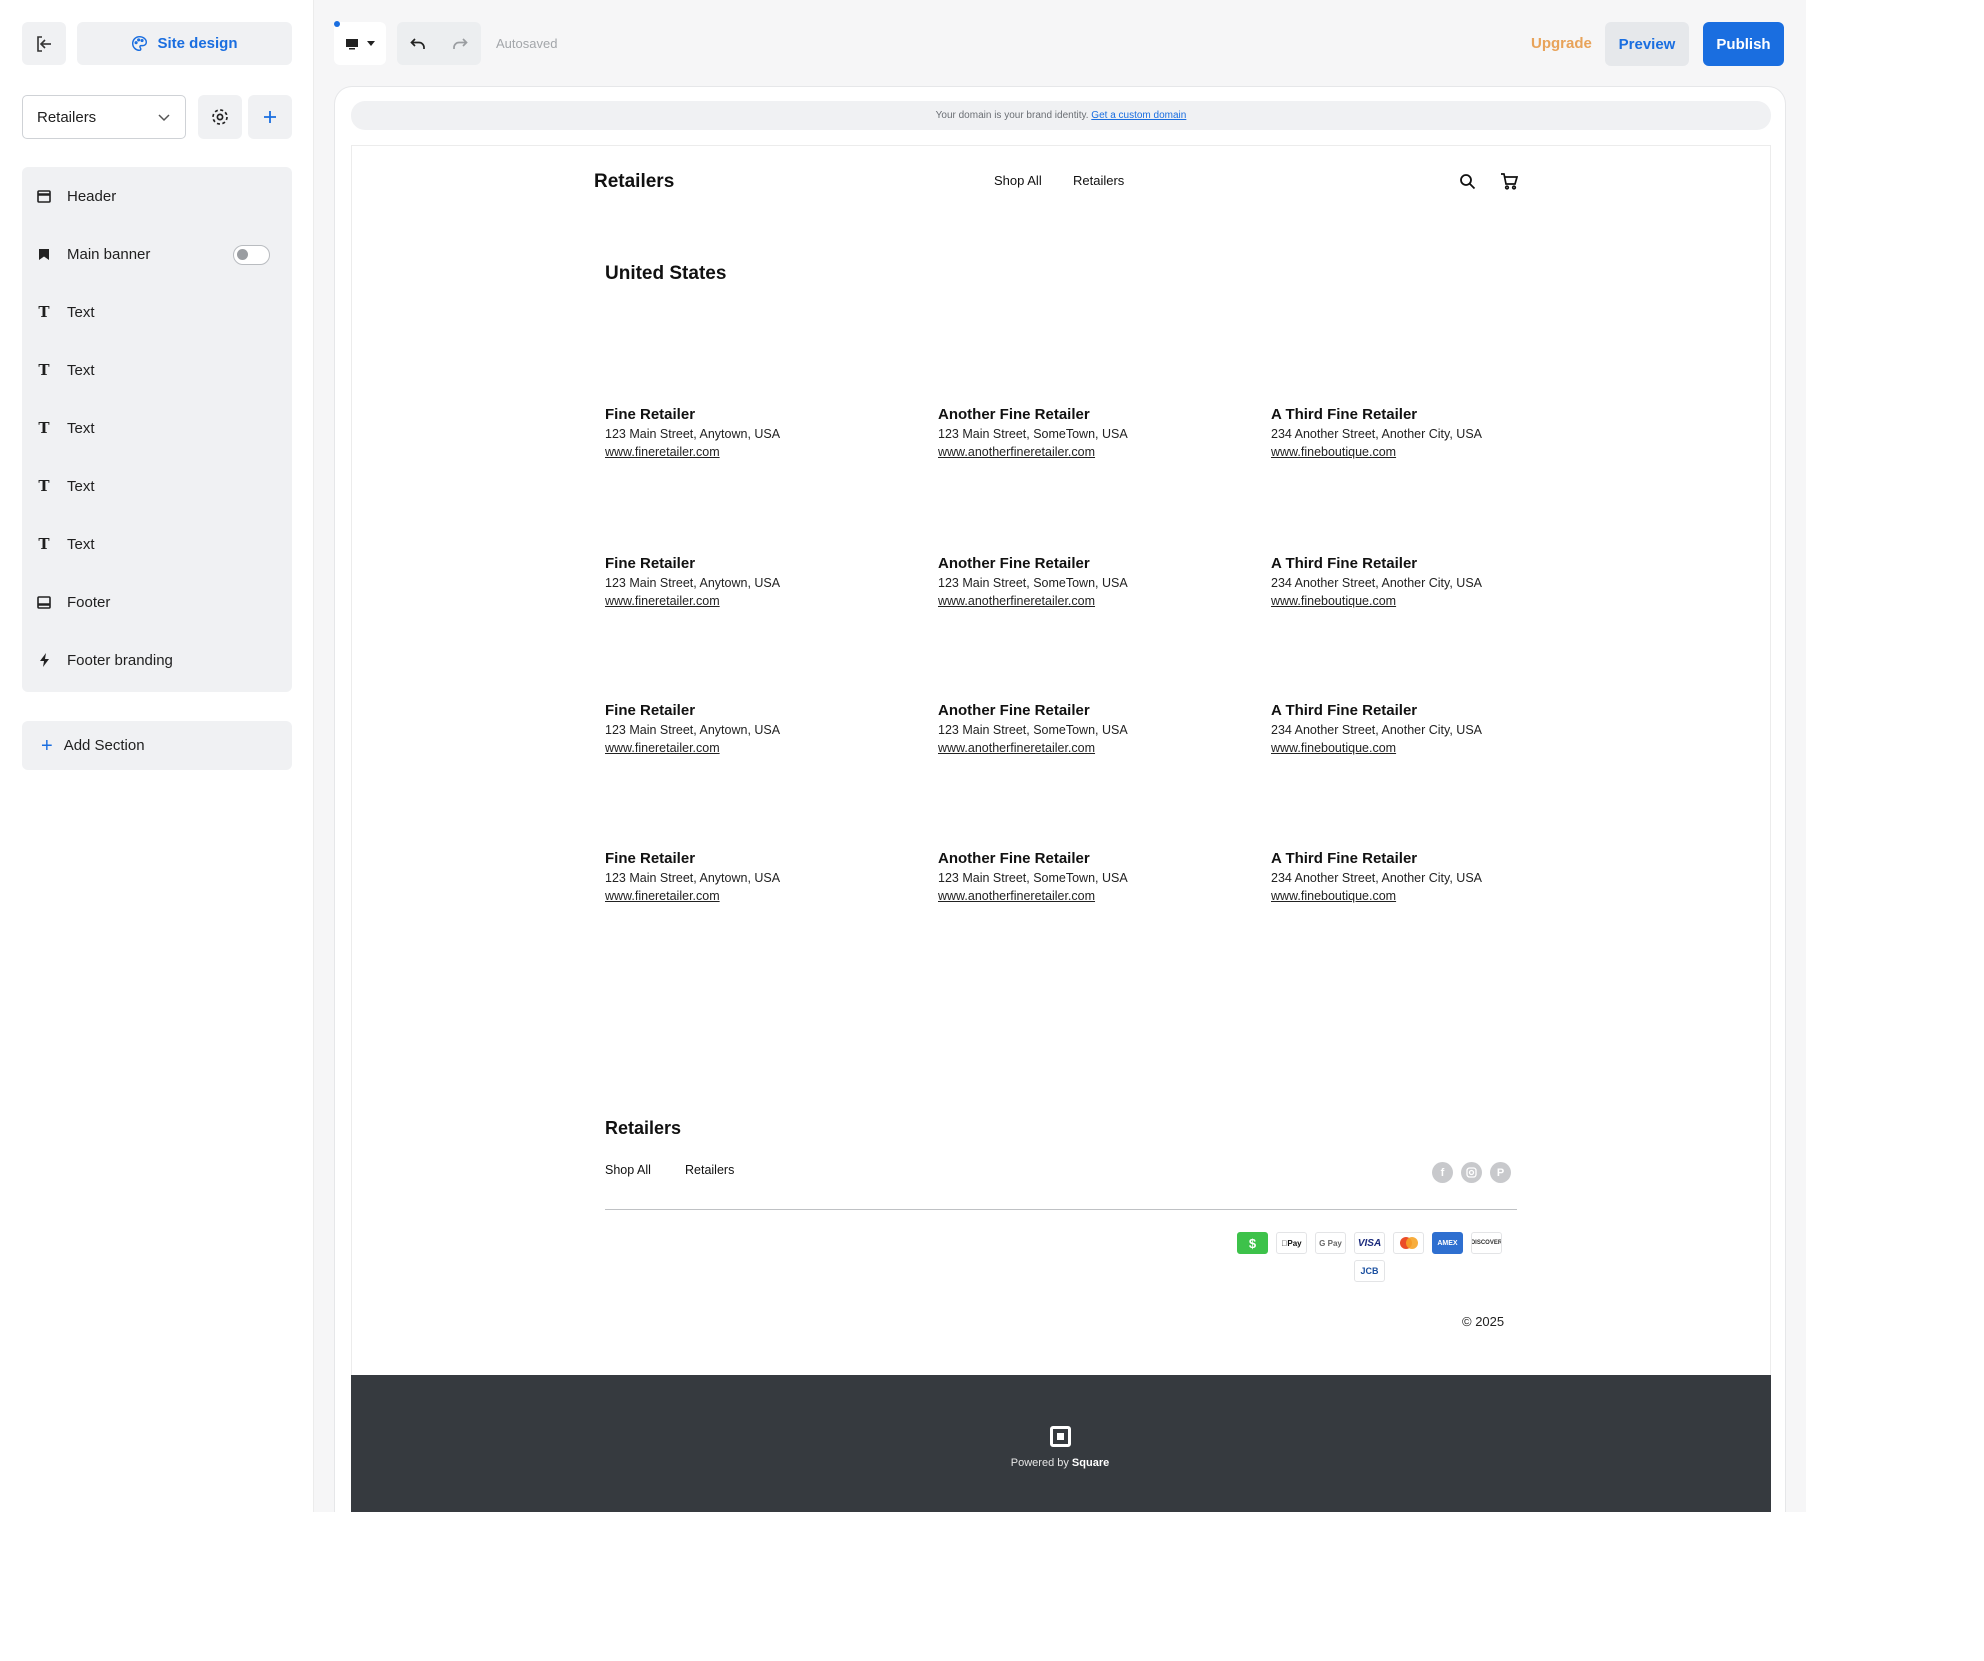  What do you see at coordinates (47, 745) in the screenshot?
I see `plus-icon: +` at bounding box center [47, 745].